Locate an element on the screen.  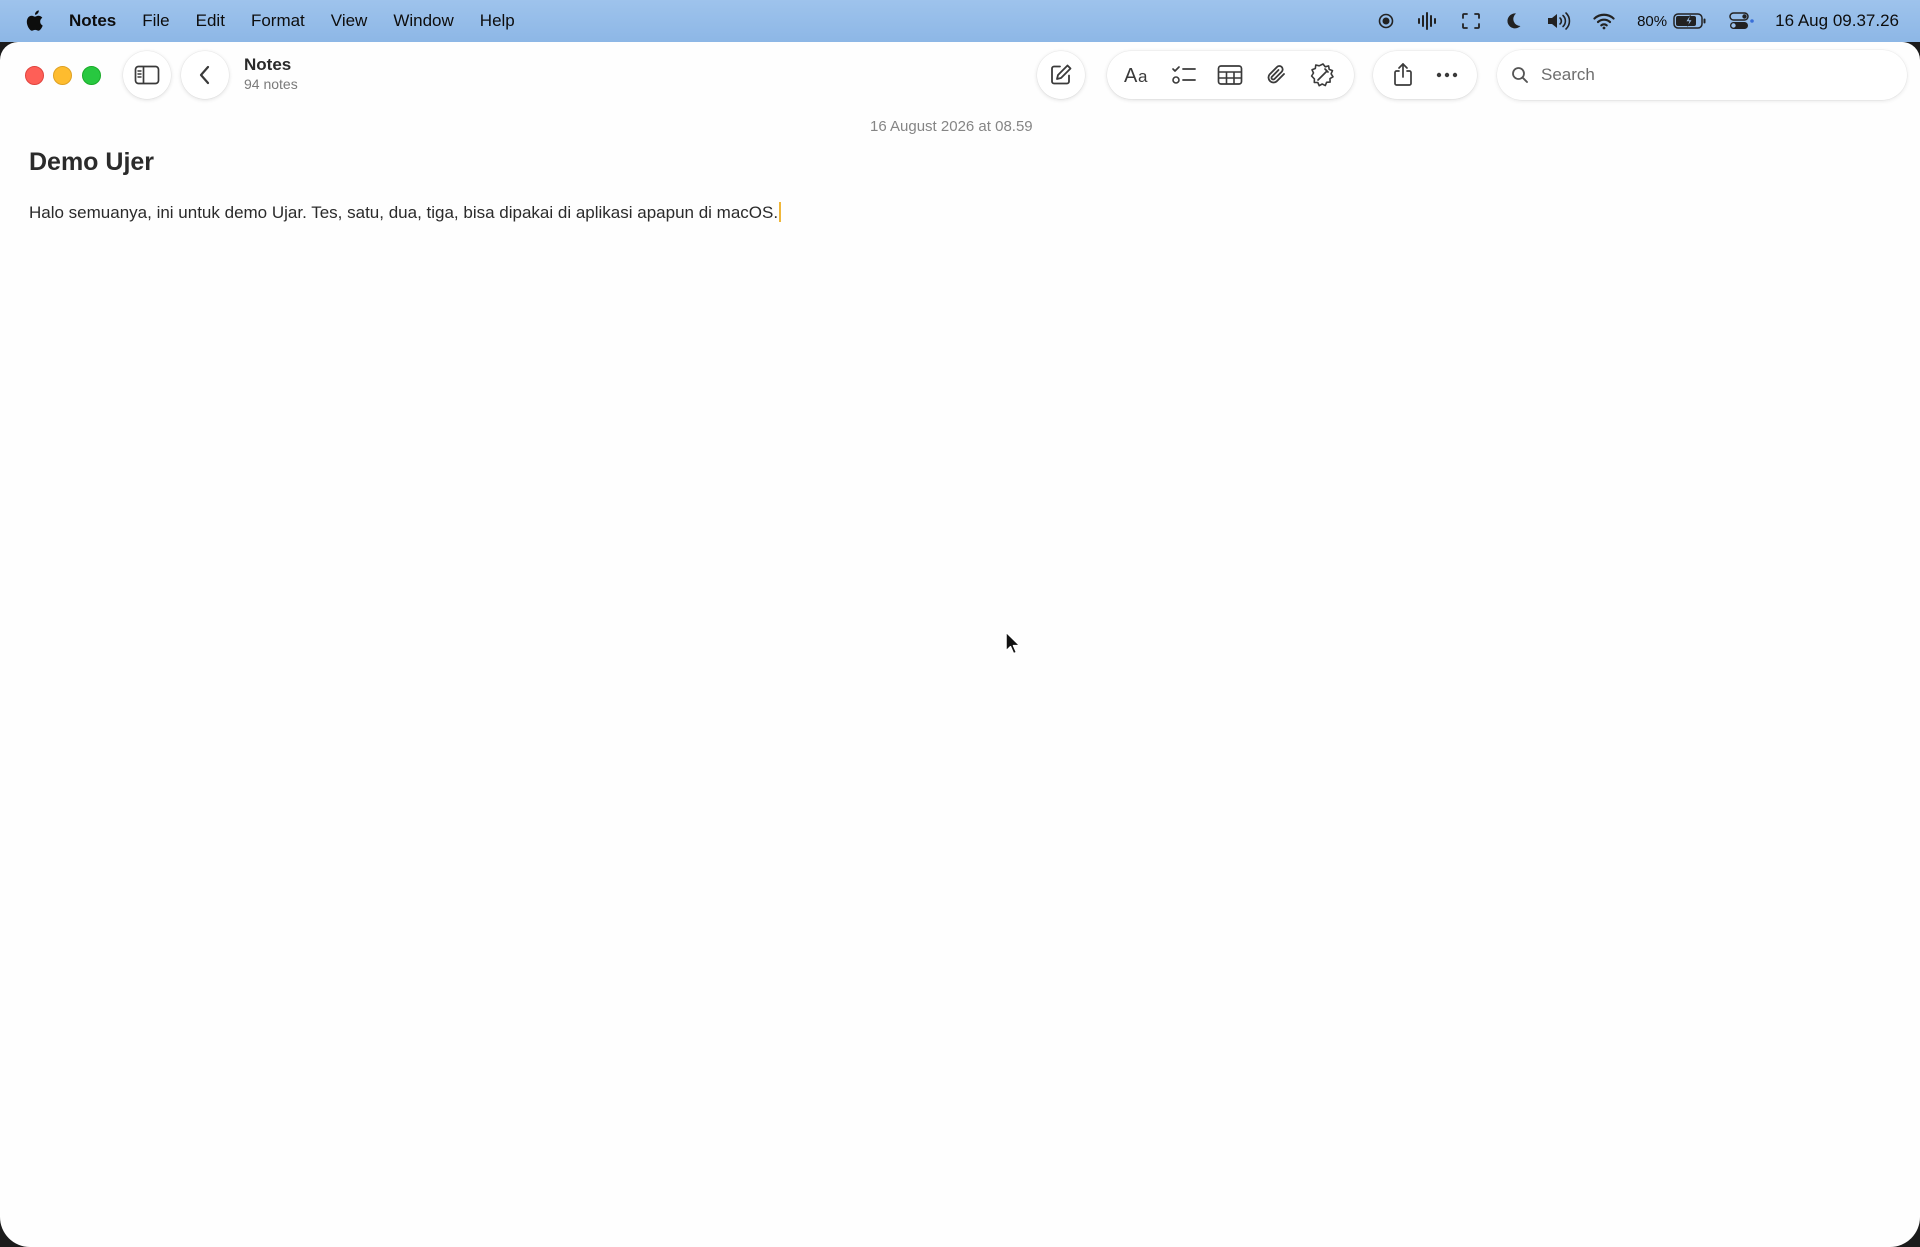
share-toolbar-group is located at coordinates (1425, 75).